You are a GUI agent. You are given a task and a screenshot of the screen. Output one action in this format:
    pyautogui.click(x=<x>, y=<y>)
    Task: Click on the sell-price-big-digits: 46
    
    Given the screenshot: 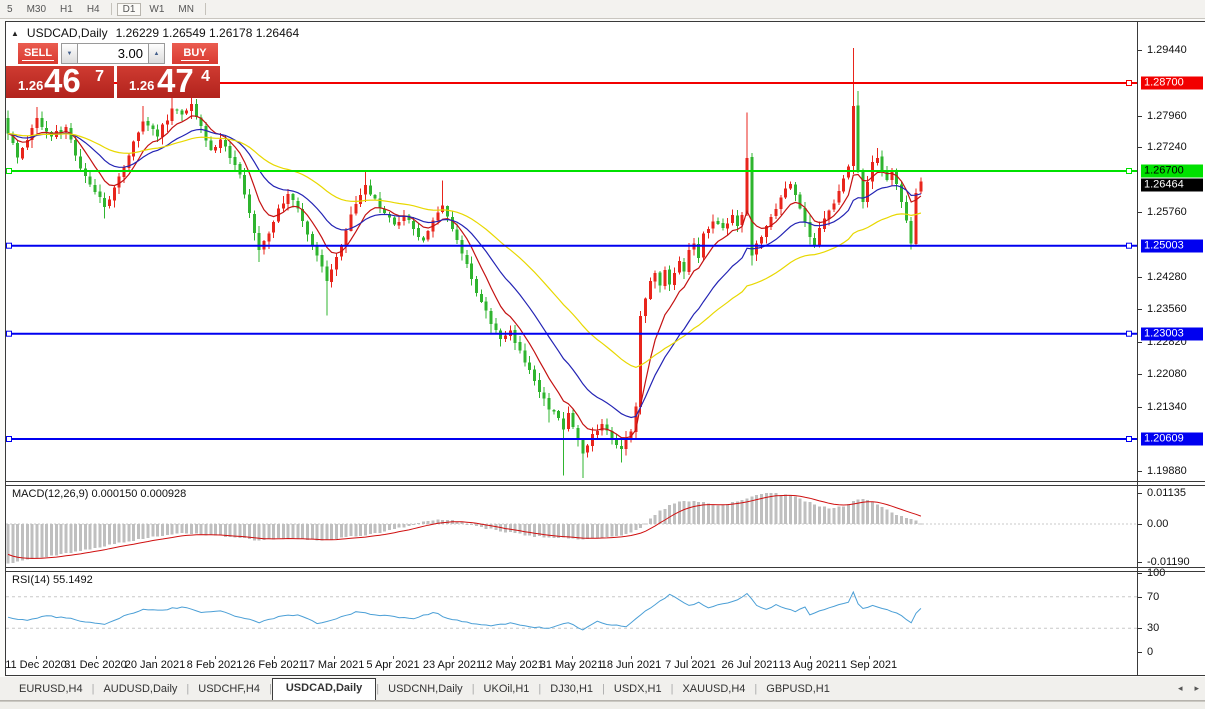 What is the action you would take?
    pyautogui.click(x=62, y=80)
    